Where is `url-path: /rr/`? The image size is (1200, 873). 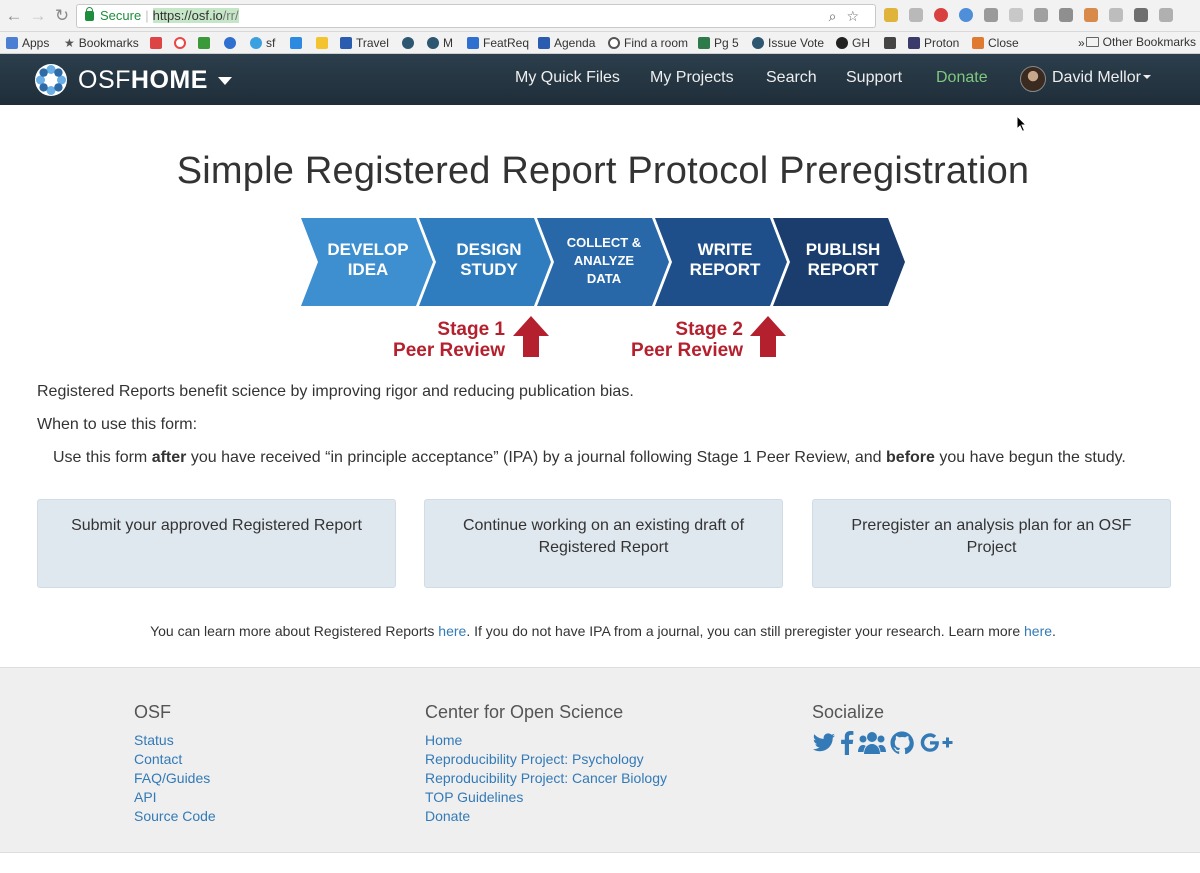
url-path: /rr/ is located at coordinates (230, 15).